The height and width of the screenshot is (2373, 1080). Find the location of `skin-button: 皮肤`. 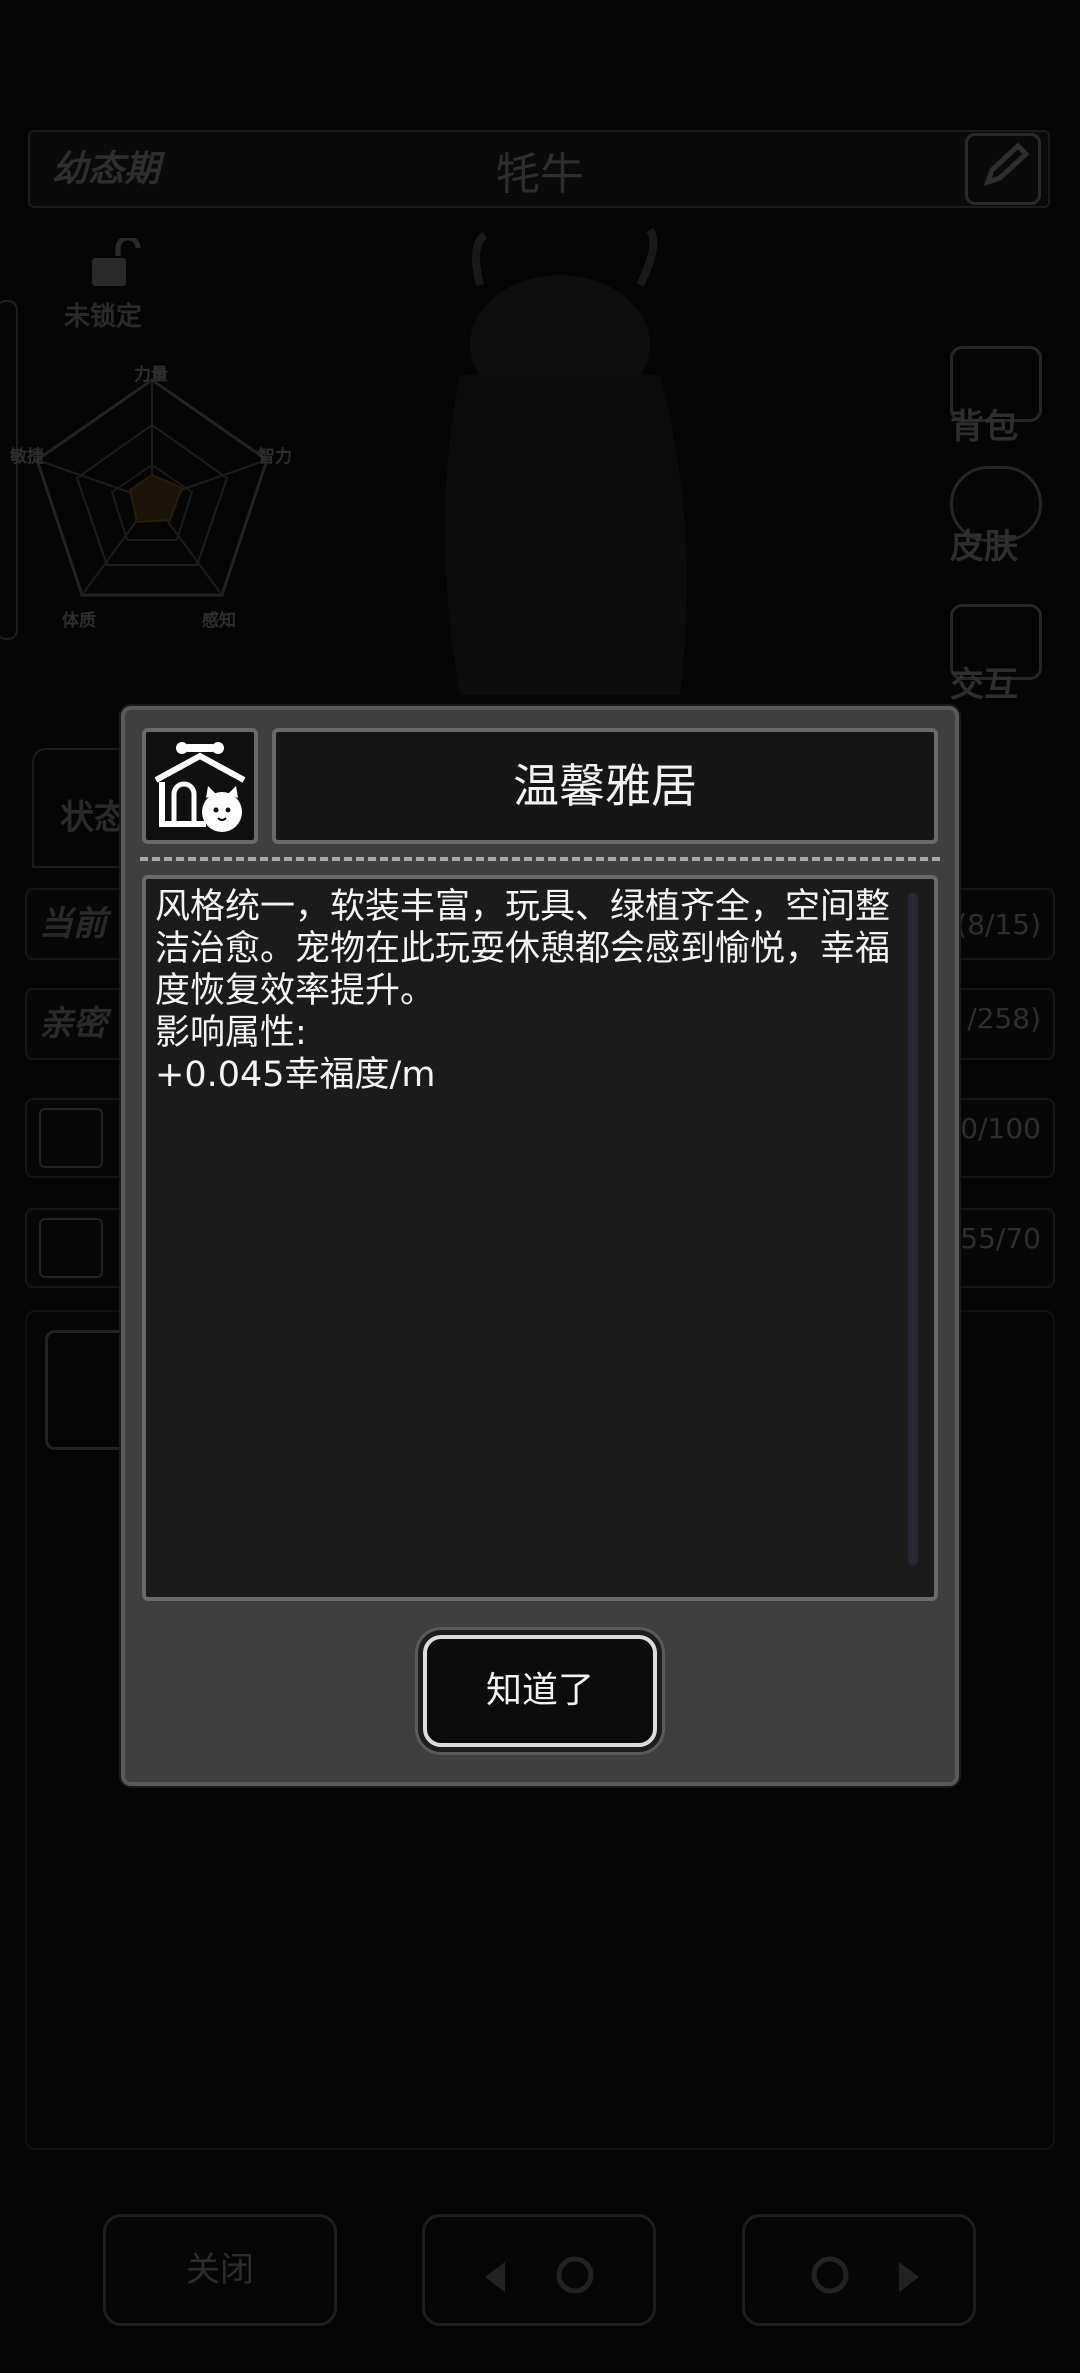

skin-button: 皮肤 is located at coordinates (994, 517).